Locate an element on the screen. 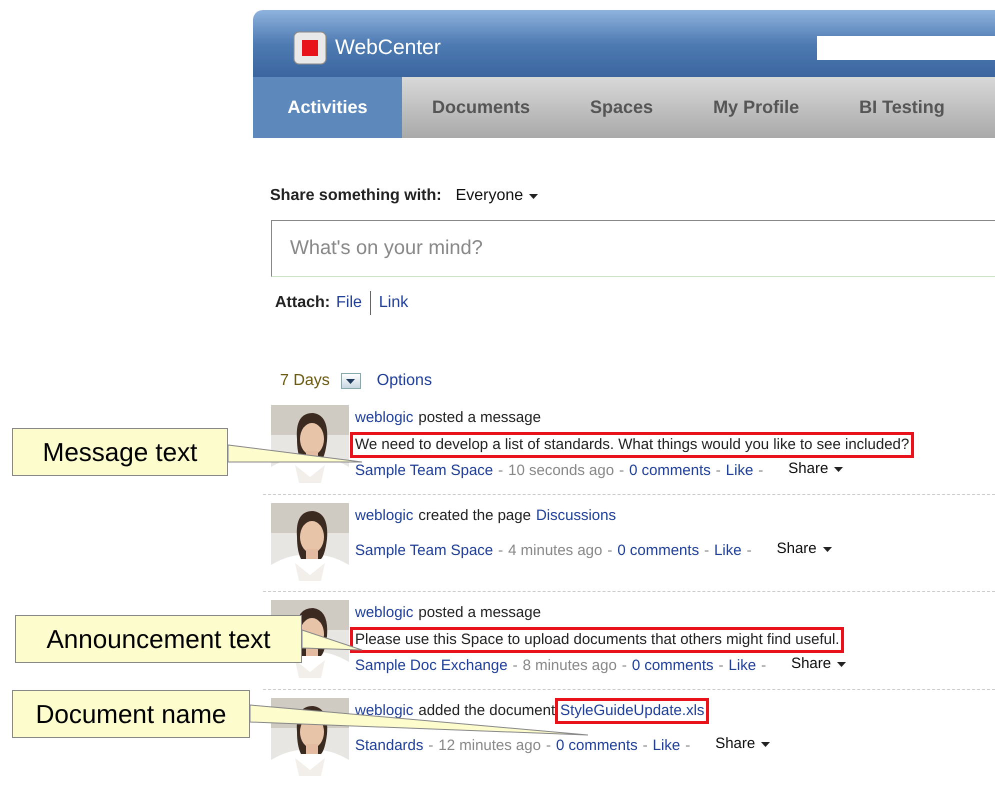 This screenshot has height=786, width=995. nav-tab: Activities is located at coordinates (327, 107).